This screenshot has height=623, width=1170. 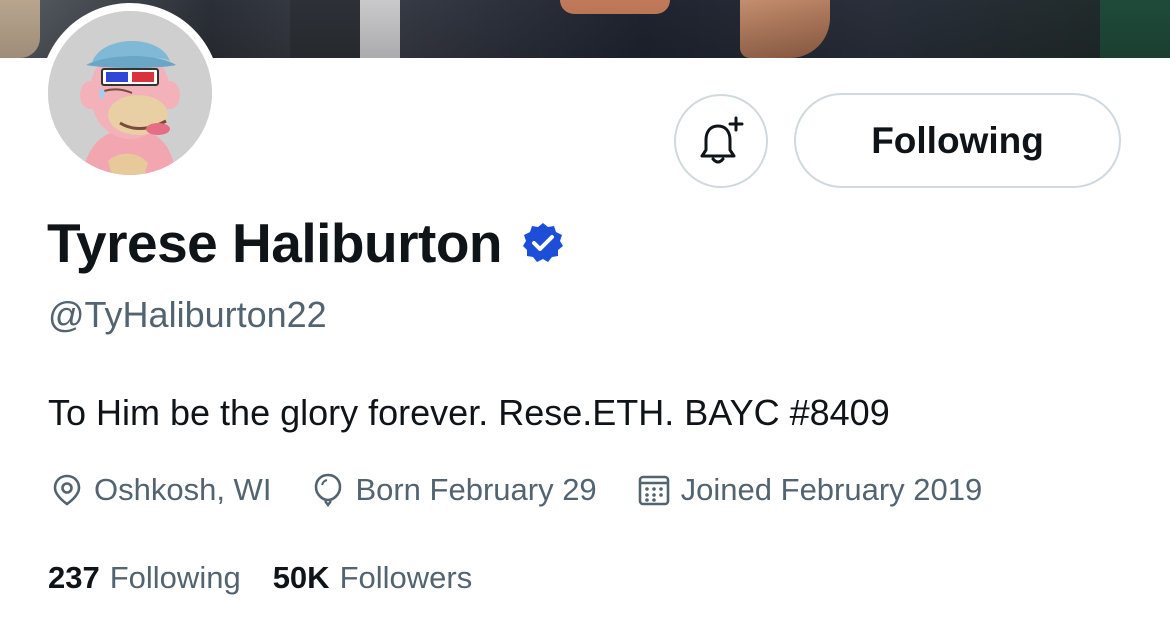 I want to click on location-item: Oshkosh, WI, so click(x=160, y=490).